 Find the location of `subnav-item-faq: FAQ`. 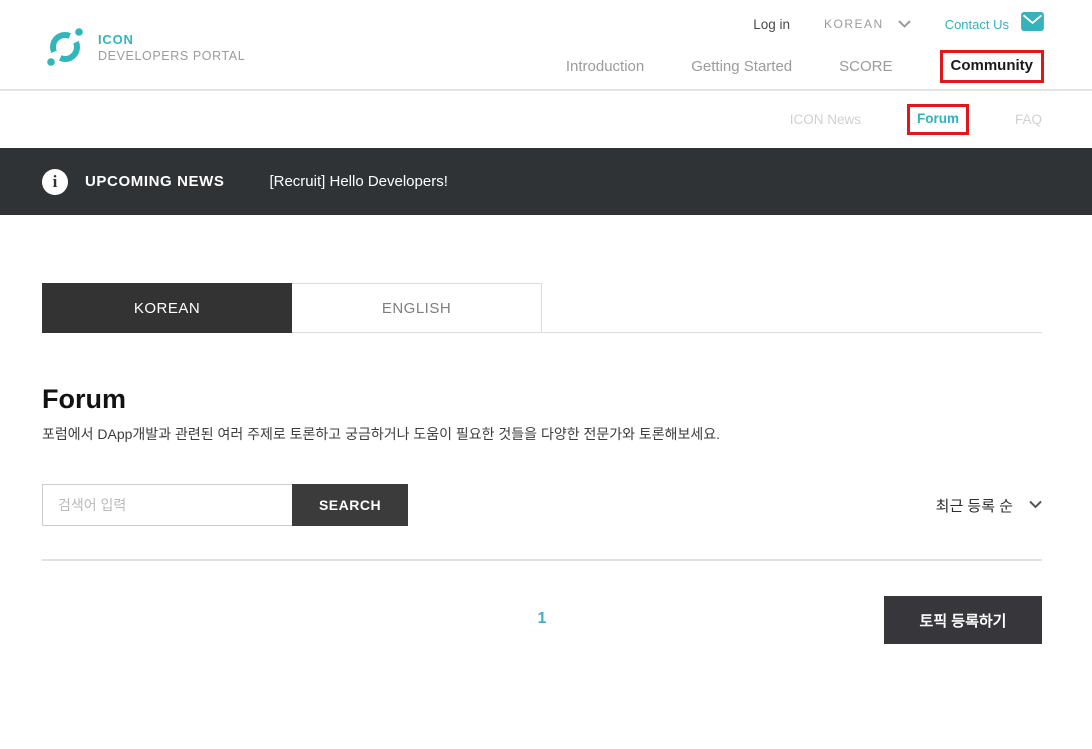

subnav-item-faq: FAQ is located at coordinates (1028, 119).